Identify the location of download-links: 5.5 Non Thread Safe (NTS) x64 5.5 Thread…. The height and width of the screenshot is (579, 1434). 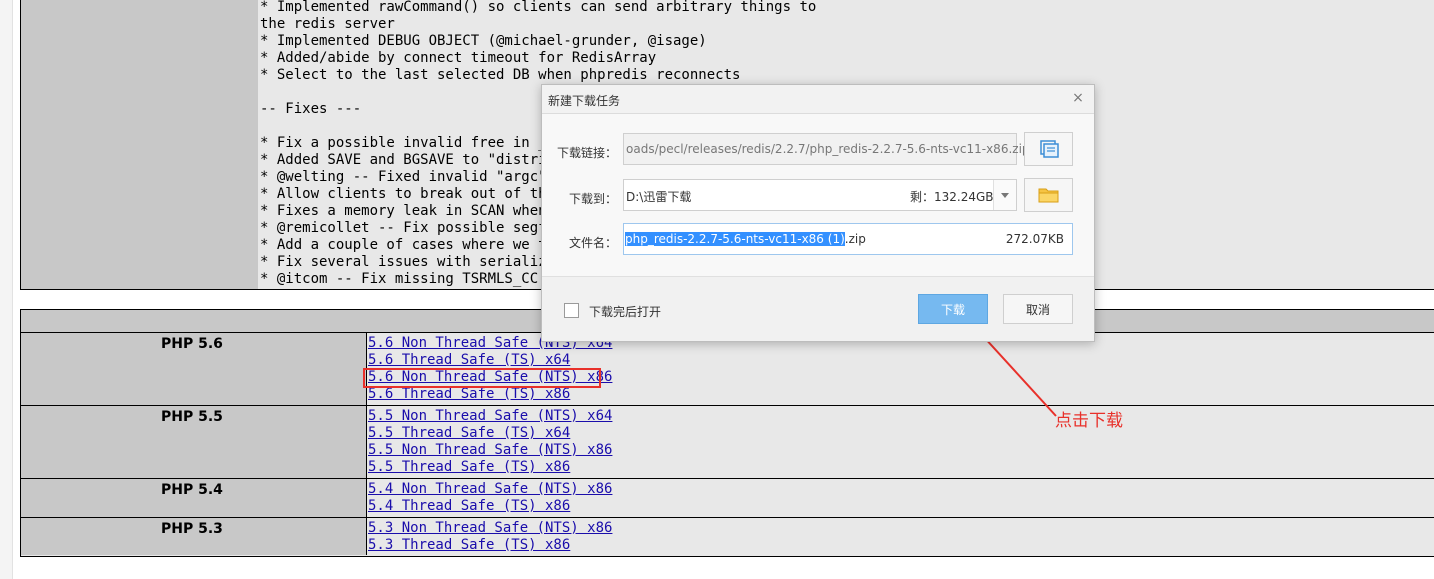
(490, 442).